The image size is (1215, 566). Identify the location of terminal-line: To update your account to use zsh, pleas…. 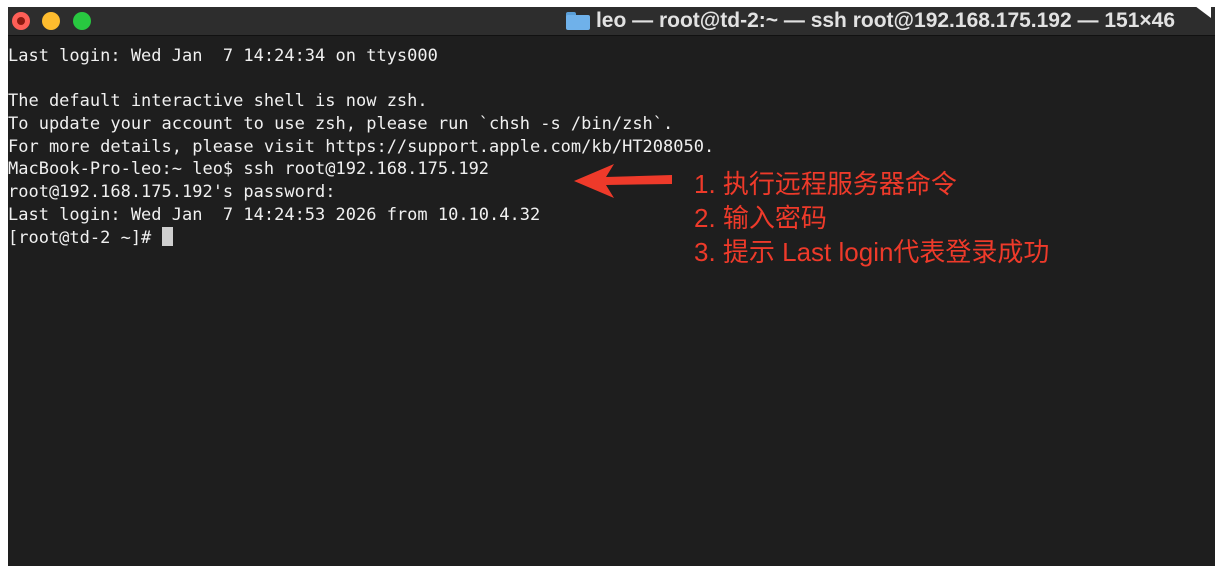
(341, 124).